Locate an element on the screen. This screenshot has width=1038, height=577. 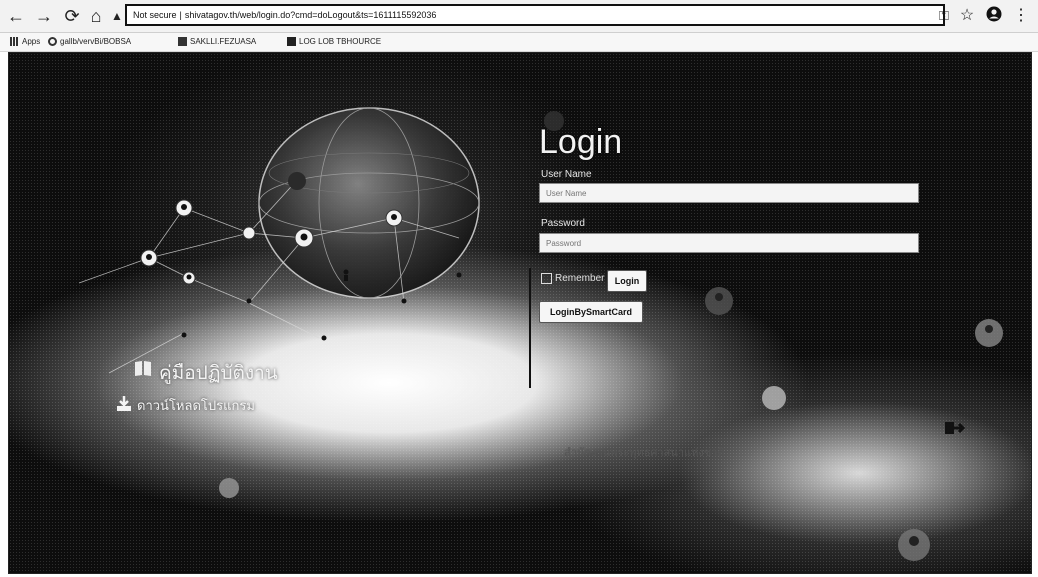
lock-warning-icon: ▲ is located at coordinates (117, 16).